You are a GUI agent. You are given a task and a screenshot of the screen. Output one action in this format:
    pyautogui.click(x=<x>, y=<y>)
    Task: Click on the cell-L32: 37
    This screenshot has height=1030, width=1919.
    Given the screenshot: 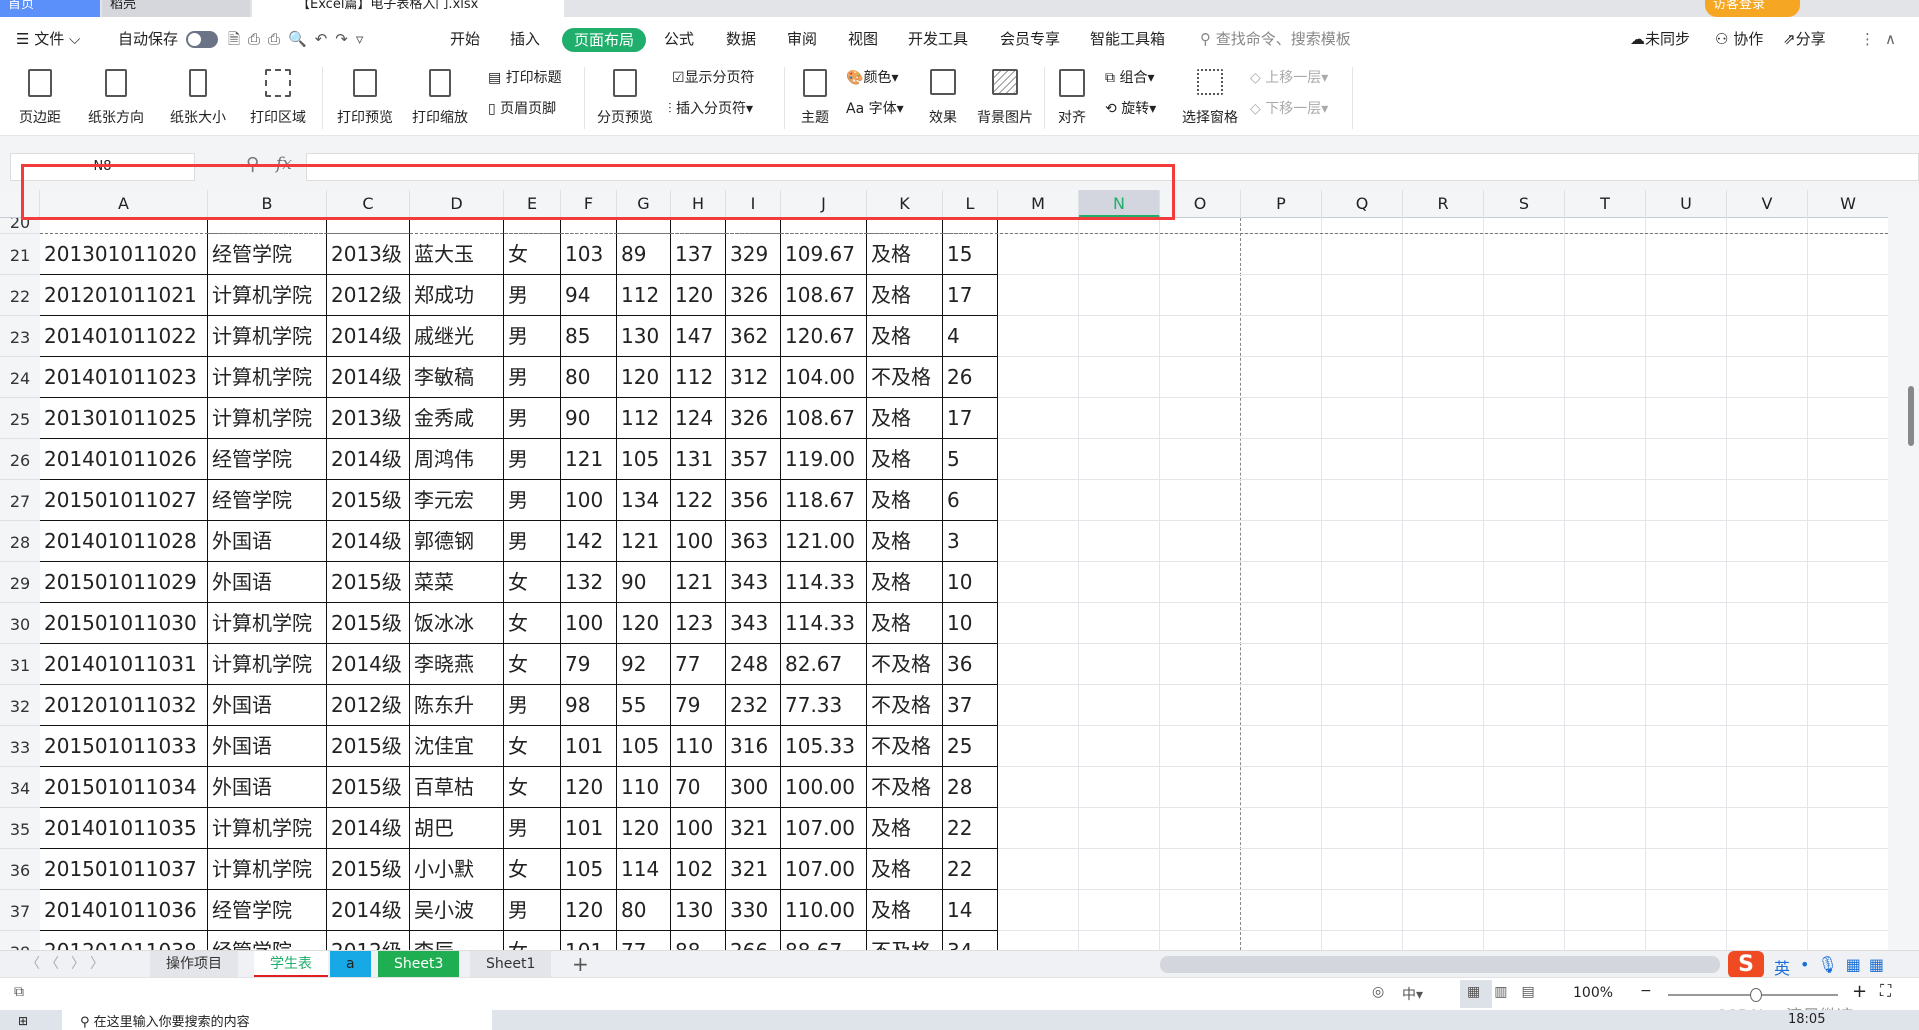 What is the action you would take?
    pyautogui.click(x=970, y=705)
    